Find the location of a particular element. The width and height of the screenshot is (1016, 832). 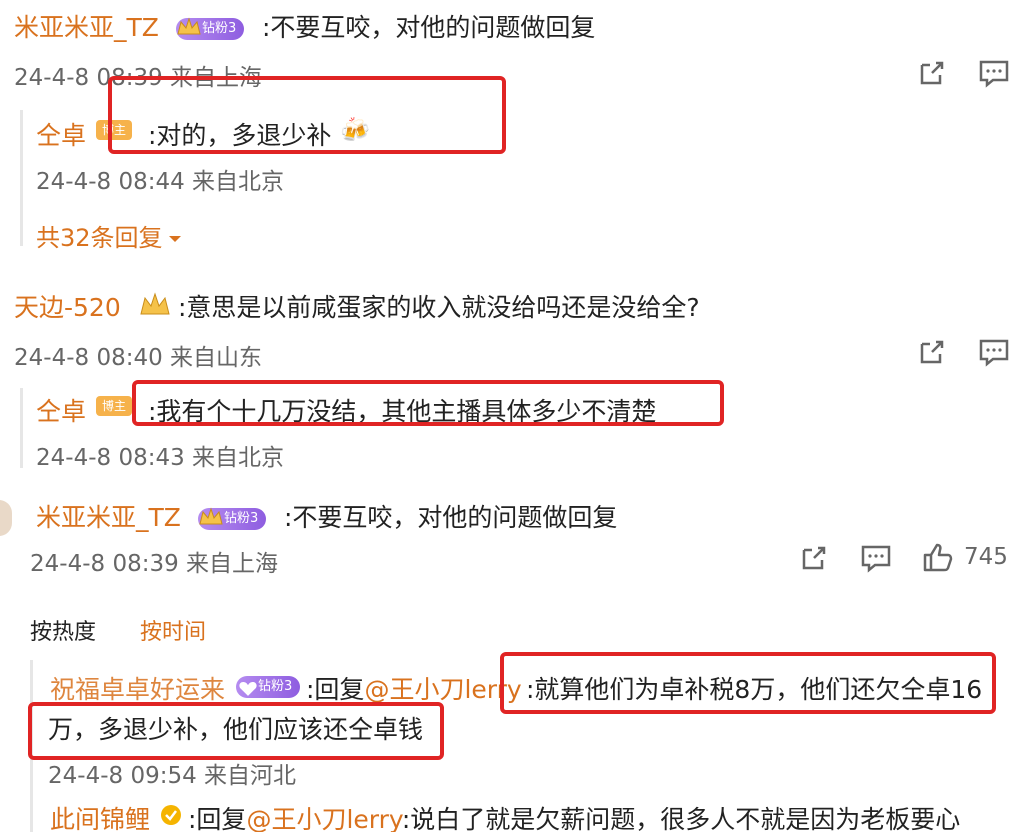

reply-text: :回复@王小刀lerry is located at coordinates (414, 689).